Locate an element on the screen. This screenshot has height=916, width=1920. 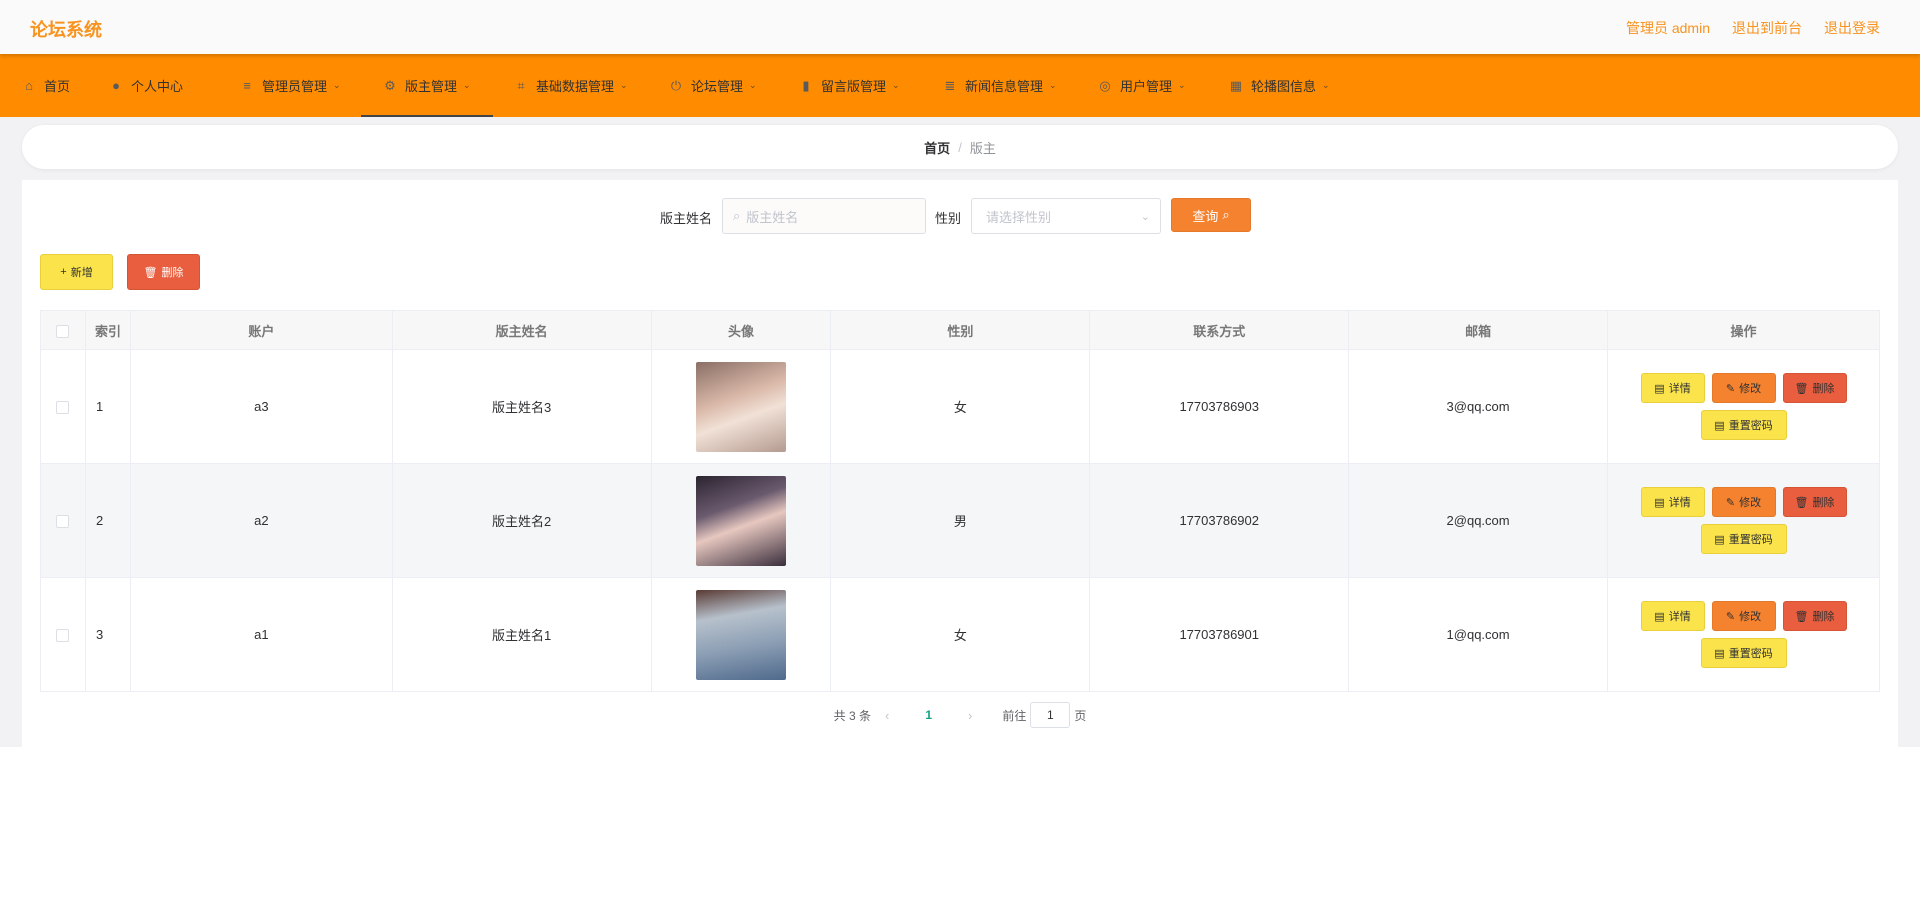
exit-to-front-link: 退出到前台 is located at coordinates (1767, 28).